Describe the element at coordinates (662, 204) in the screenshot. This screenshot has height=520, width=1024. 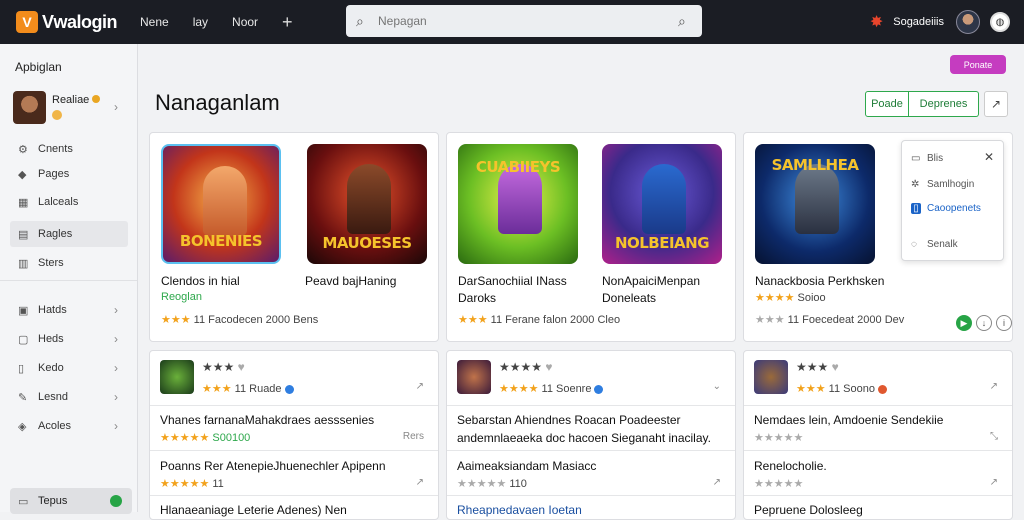
I see `game-thumbnail: NOLBEIANG` at that location.